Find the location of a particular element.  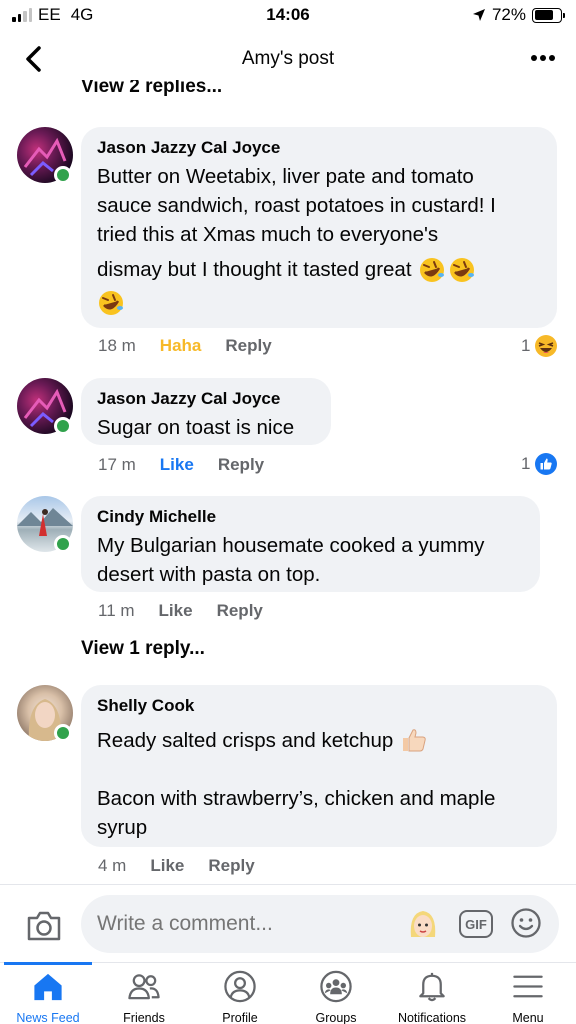

profile-icon is located at coordinates (240, 986).